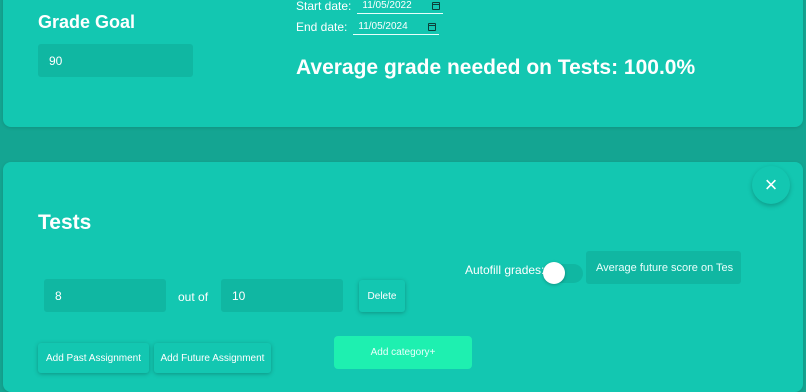  What do you see at coordinates (212, 358) in the screenshot?
I see `add-future-assignment-button: Add Future Assignment` at bounding box center [212, 358].